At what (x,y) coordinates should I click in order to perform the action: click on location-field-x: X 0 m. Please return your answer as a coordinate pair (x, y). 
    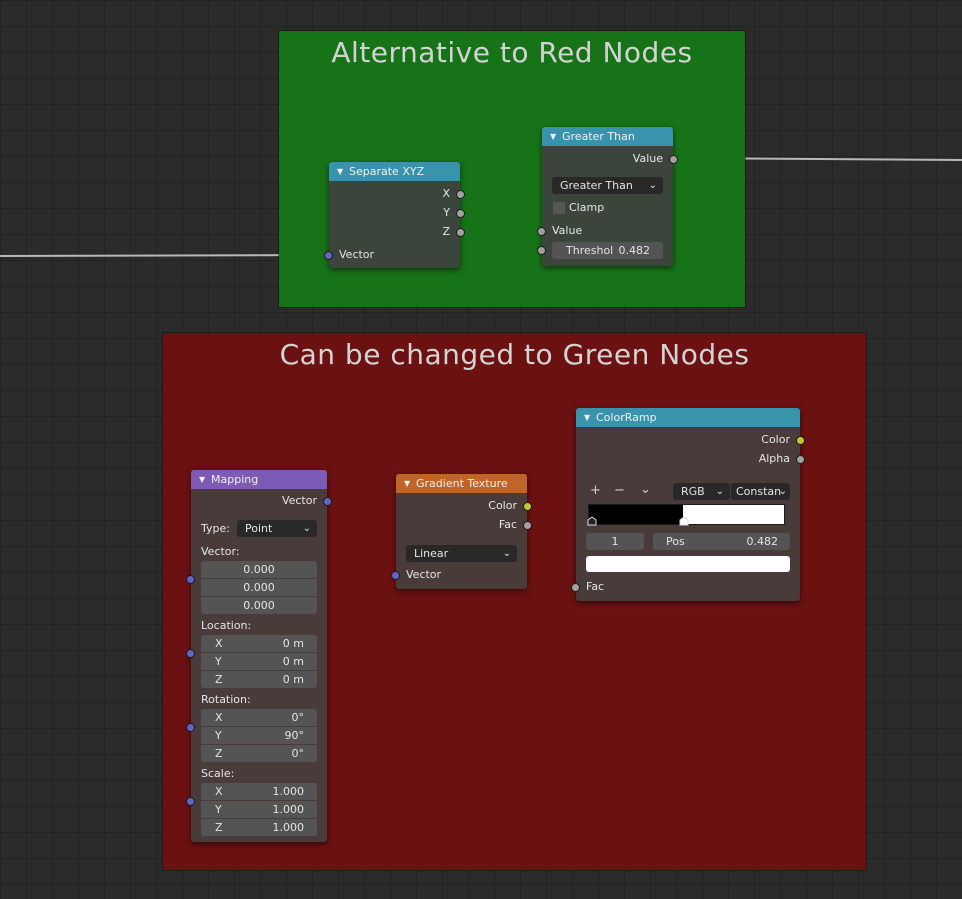
    Looking at the image, I should click on (259, 643).